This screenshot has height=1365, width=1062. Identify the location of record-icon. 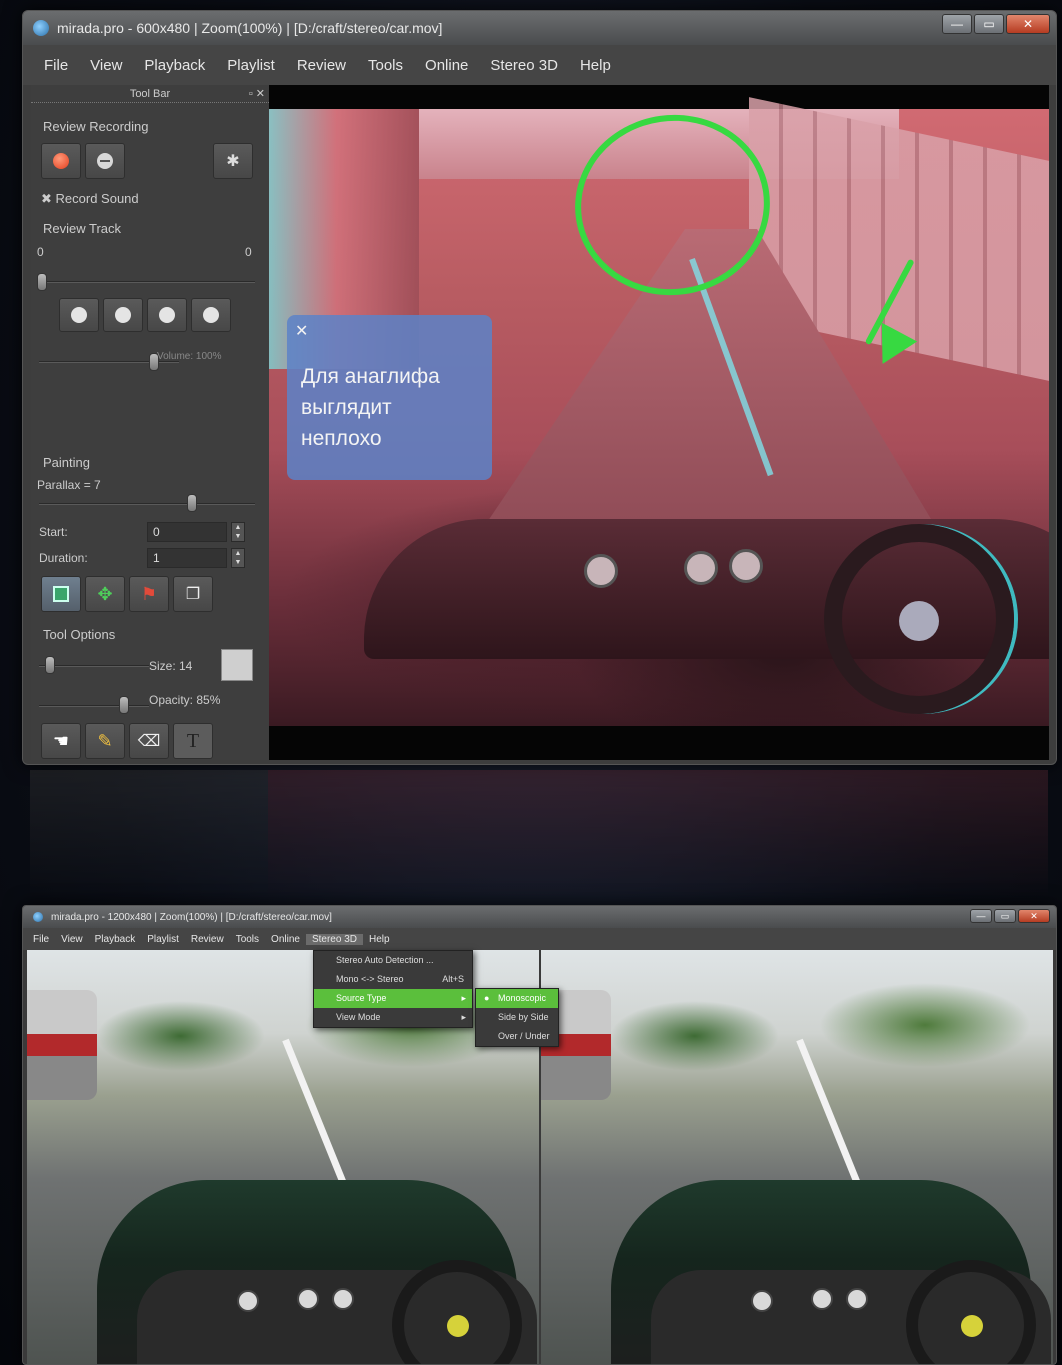
(61, 161).